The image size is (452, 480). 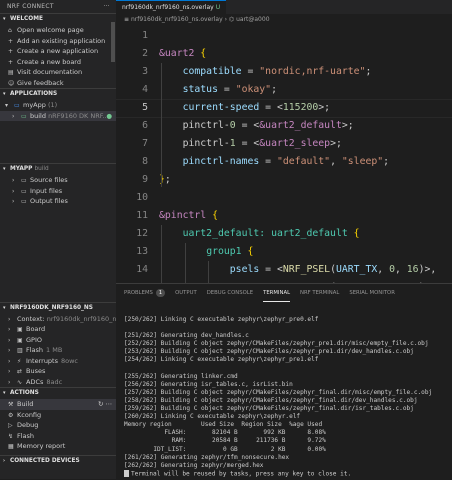 What do you see at coordinates (45, 460) in the screenshot?
I see `section-connected-title: CONNECTED DEVICES` at bounding box center [45, 460].